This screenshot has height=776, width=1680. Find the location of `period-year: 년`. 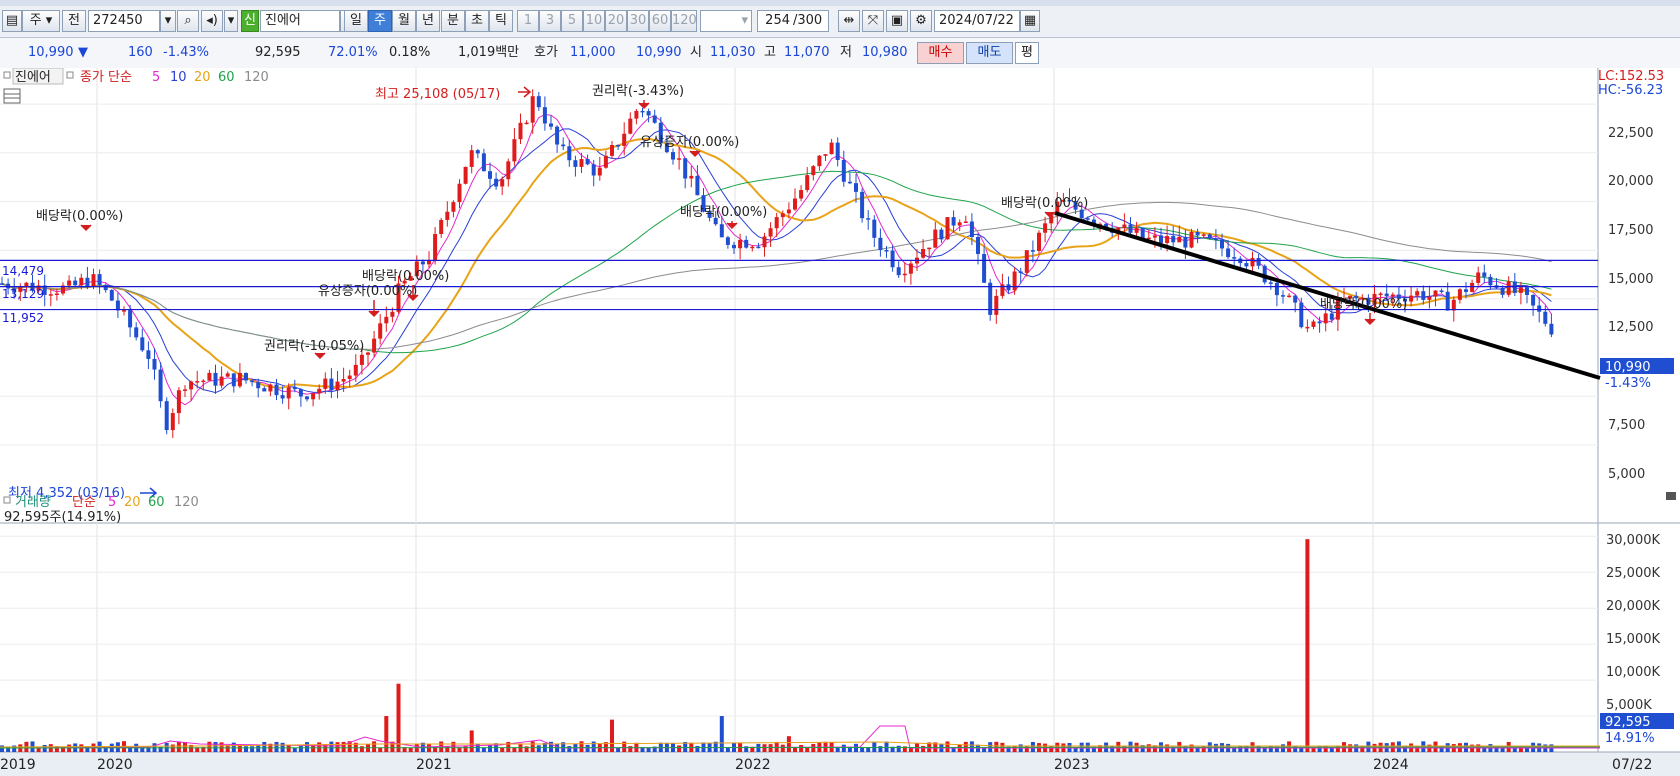

period-year: 년 is located at coordinates (428, 21).